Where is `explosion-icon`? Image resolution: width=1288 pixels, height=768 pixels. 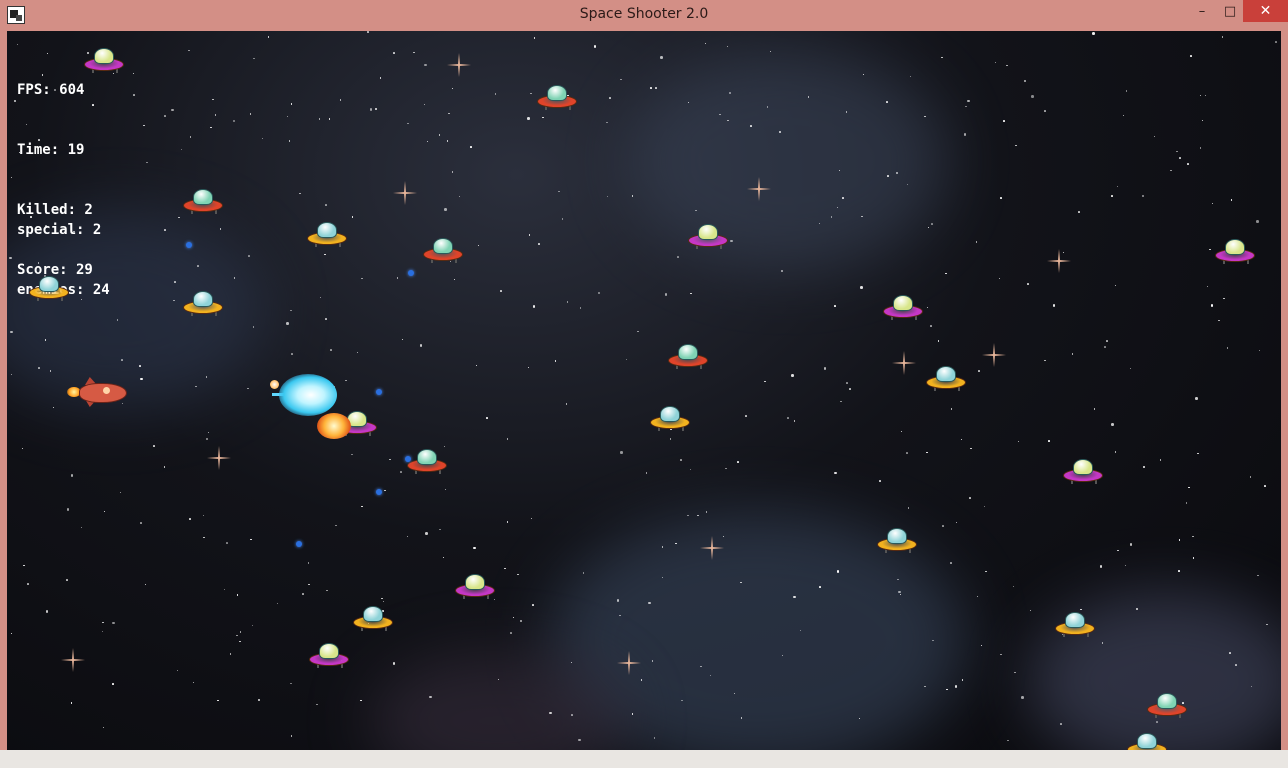
explosion-icon is located at coordinates (334, 426).